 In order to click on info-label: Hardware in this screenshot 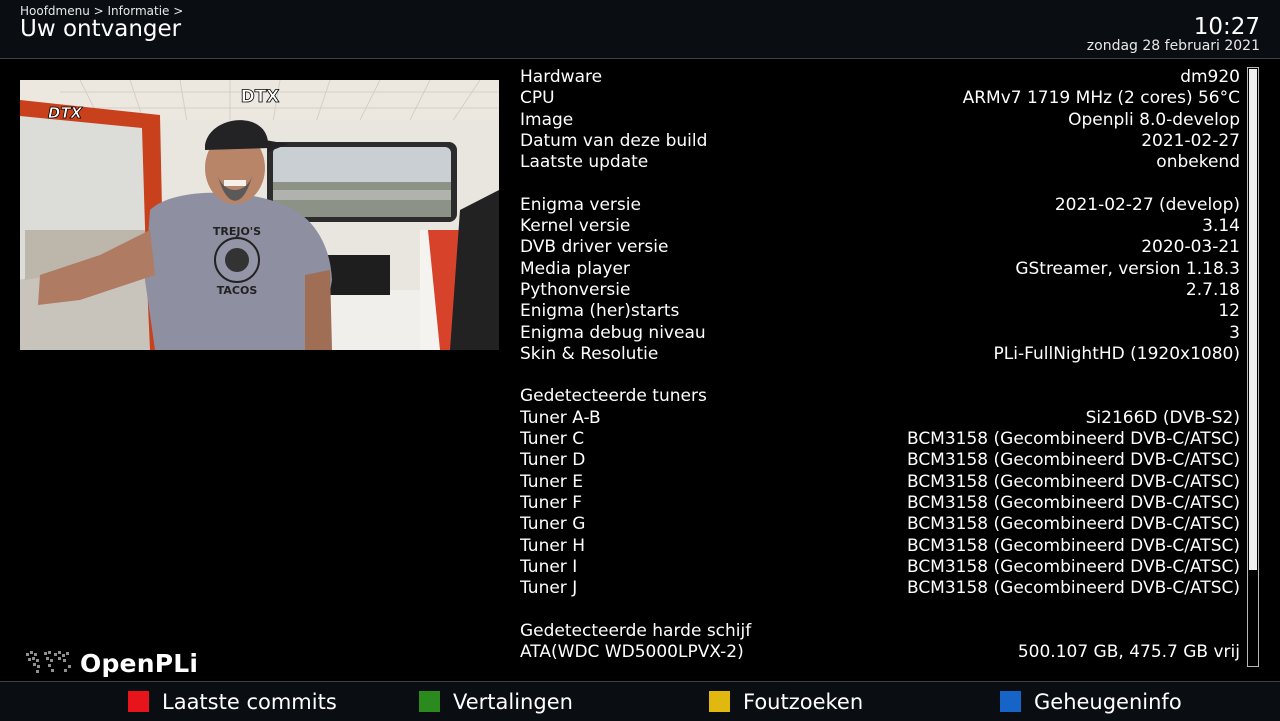, I will do `click(561, 77)`.